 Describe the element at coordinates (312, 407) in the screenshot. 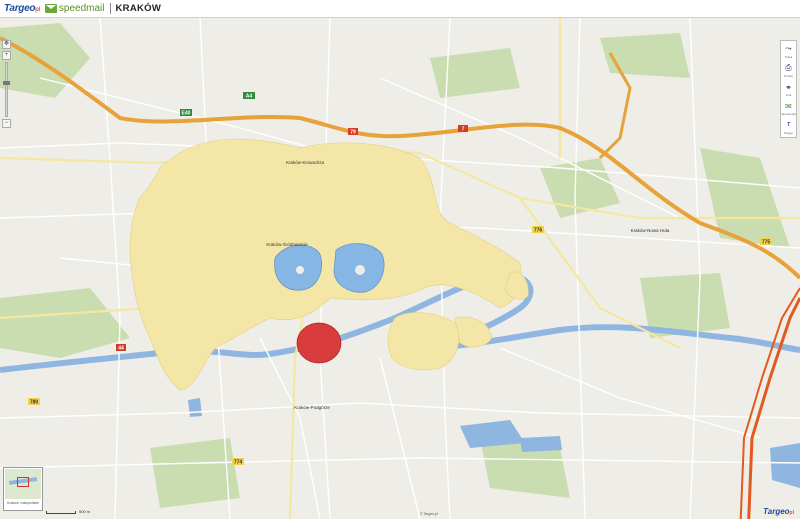

I see `district-label-podgorze: Kraków-Podgórze` at that location.